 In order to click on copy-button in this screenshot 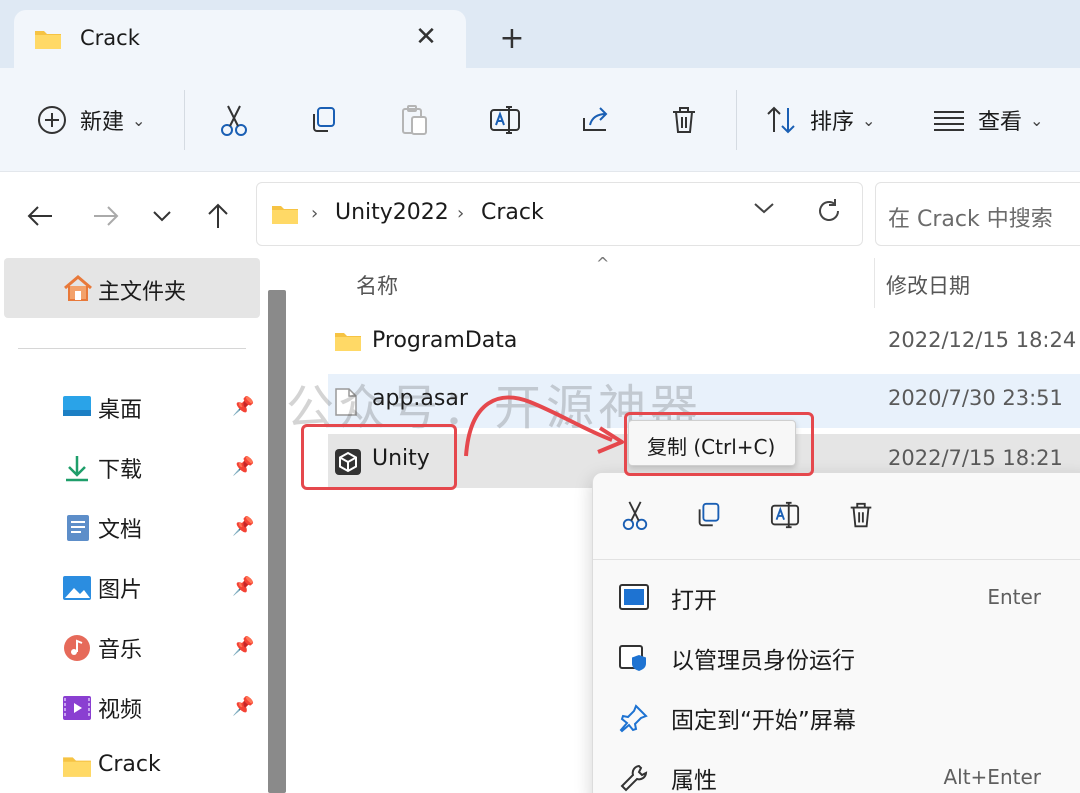, I will do `click(324, 120)`.